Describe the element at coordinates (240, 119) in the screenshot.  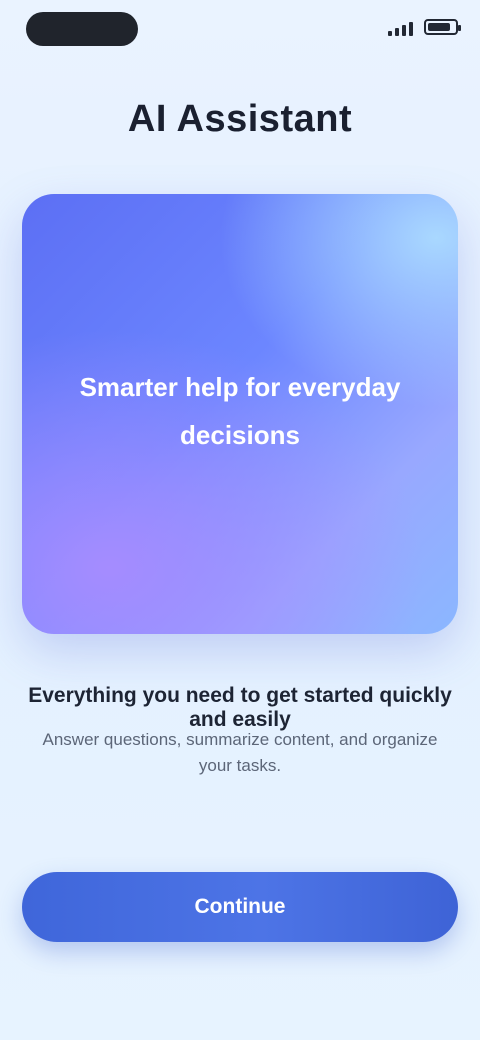
I see `page-title: AI Assistant` at that location.